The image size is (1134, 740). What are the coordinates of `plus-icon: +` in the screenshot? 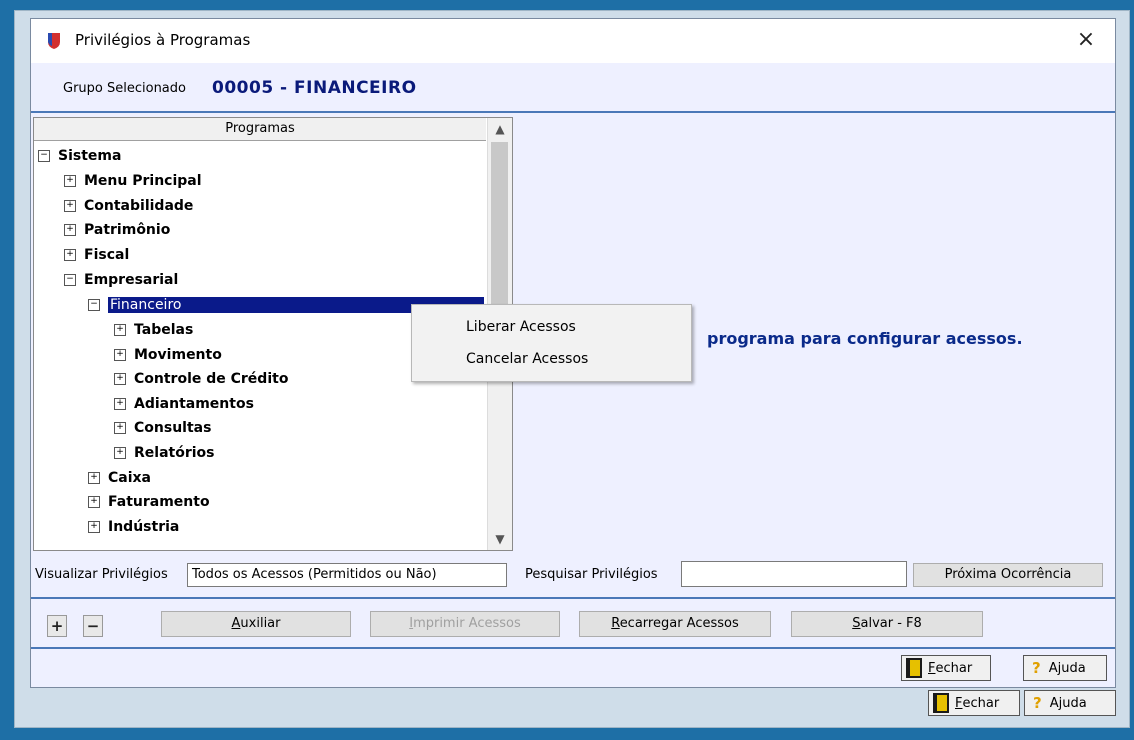 It's located at (57, 626).